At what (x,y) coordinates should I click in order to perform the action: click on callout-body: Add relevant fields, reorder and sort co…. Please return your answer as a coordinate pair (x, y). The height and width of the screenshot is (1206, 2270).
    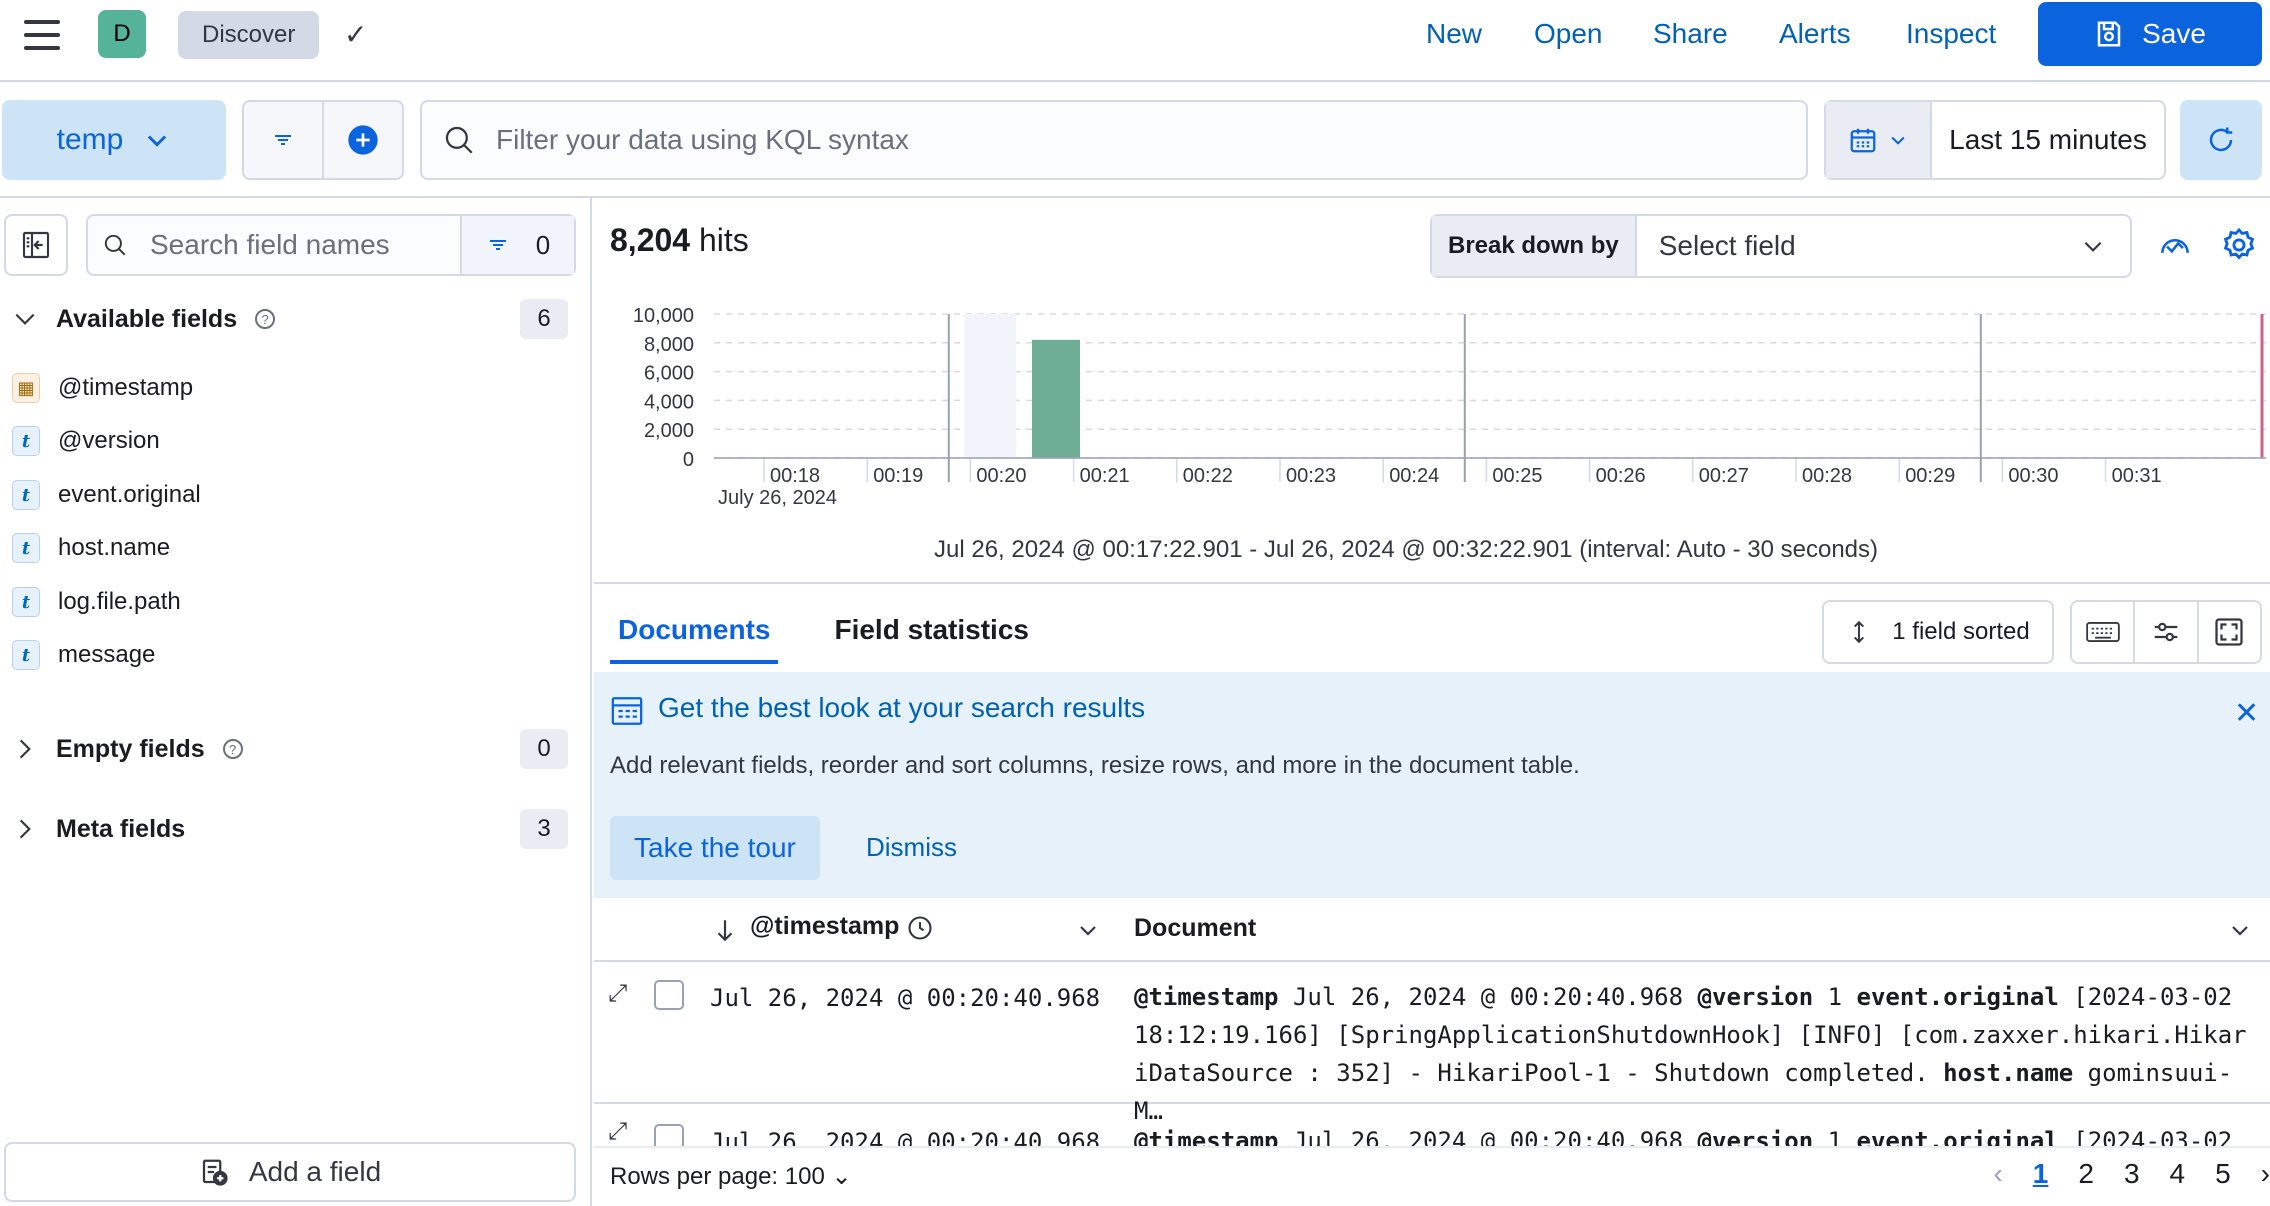
    Looking at the image, I should click on (1095, 765).